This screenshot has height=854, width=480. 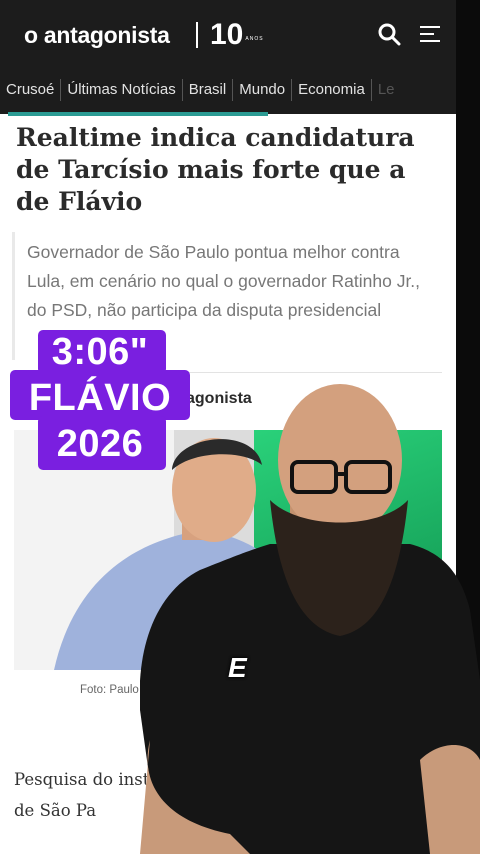 I want to click on badge-year: 2026, so click(x=100, y=444).